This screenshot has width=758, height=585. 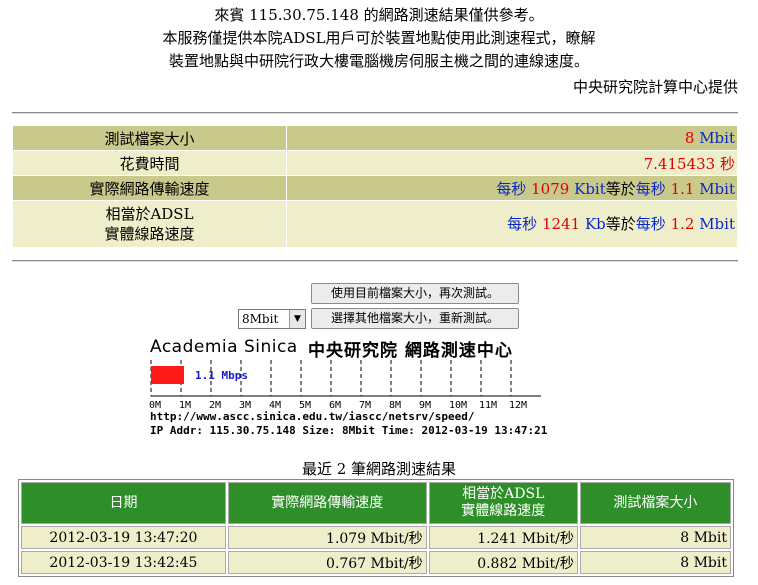 I want to click on tick-label: 5M, so click(x=305, y=405).